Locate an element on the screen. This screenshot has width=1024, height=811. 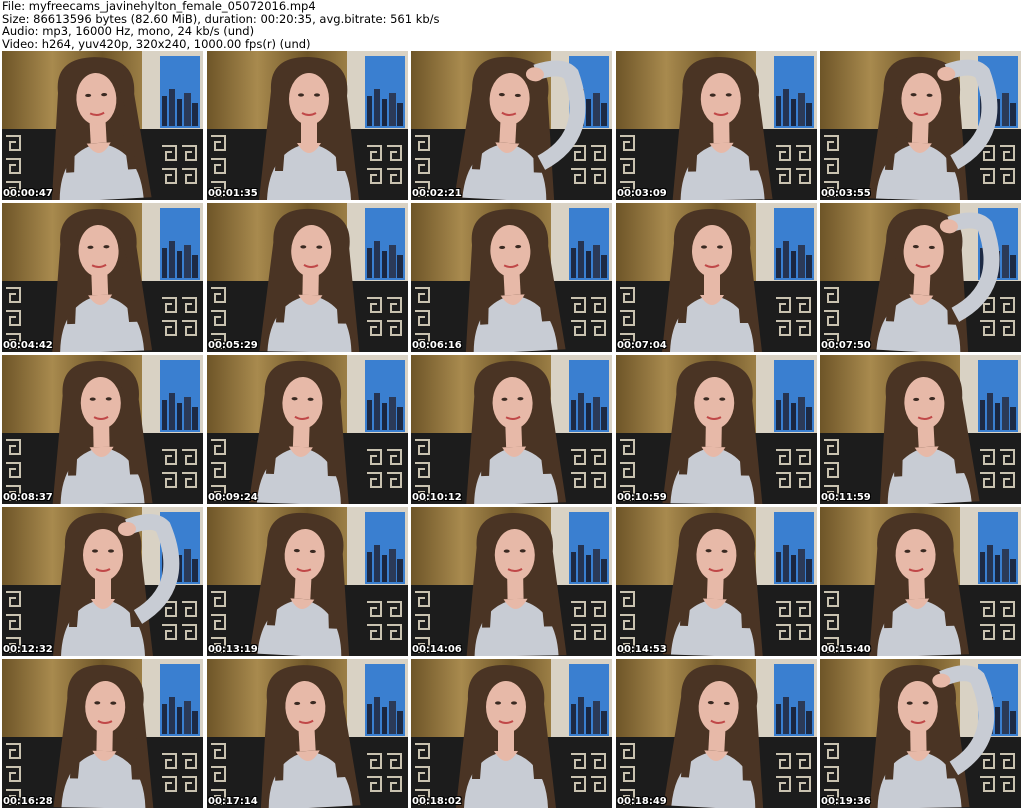
thumbnail-timestamp: 00:00:47 is located at coordinates (28, 193).